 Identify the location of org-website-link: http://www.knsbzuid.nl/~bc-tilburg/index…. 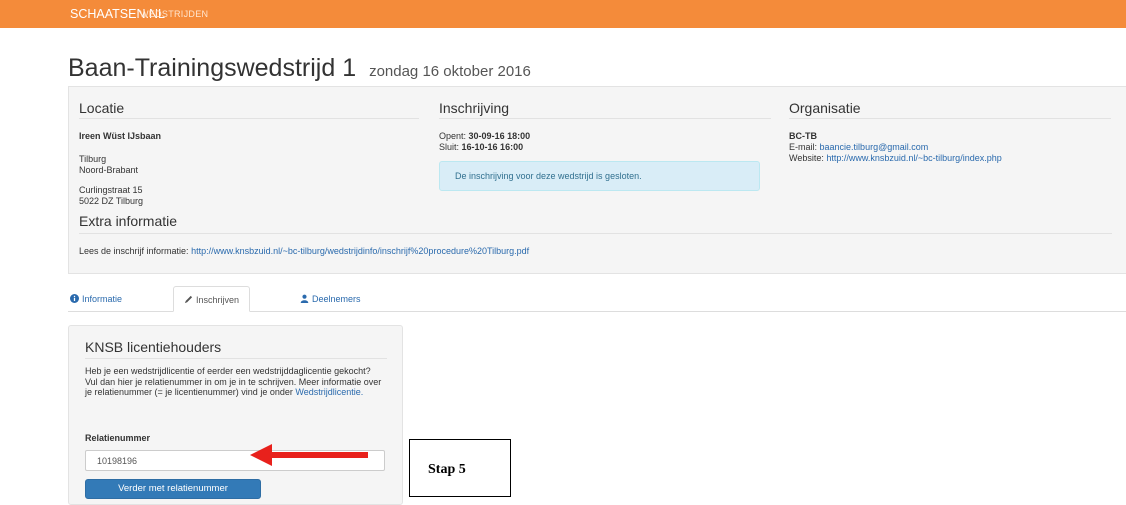
(913, 158).